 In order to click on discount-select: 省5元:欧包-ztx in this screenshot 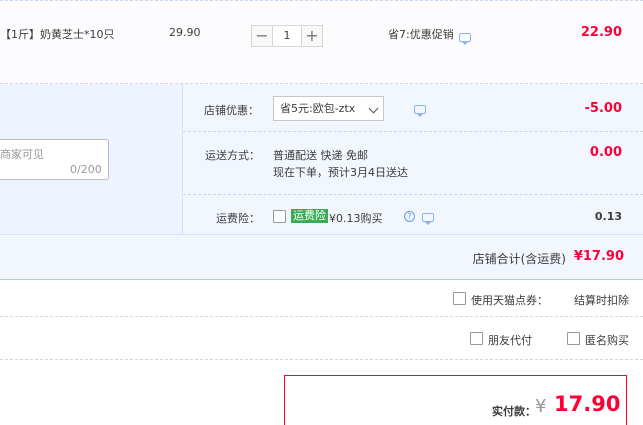, I will do `click(328, 108)`.